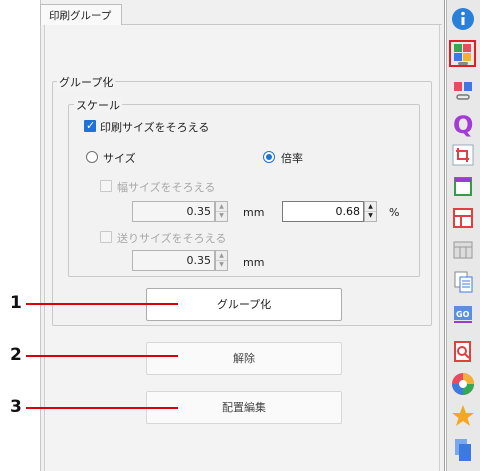  I want to click on ratio-stepper: ▲ ▼, so click(370, 211).